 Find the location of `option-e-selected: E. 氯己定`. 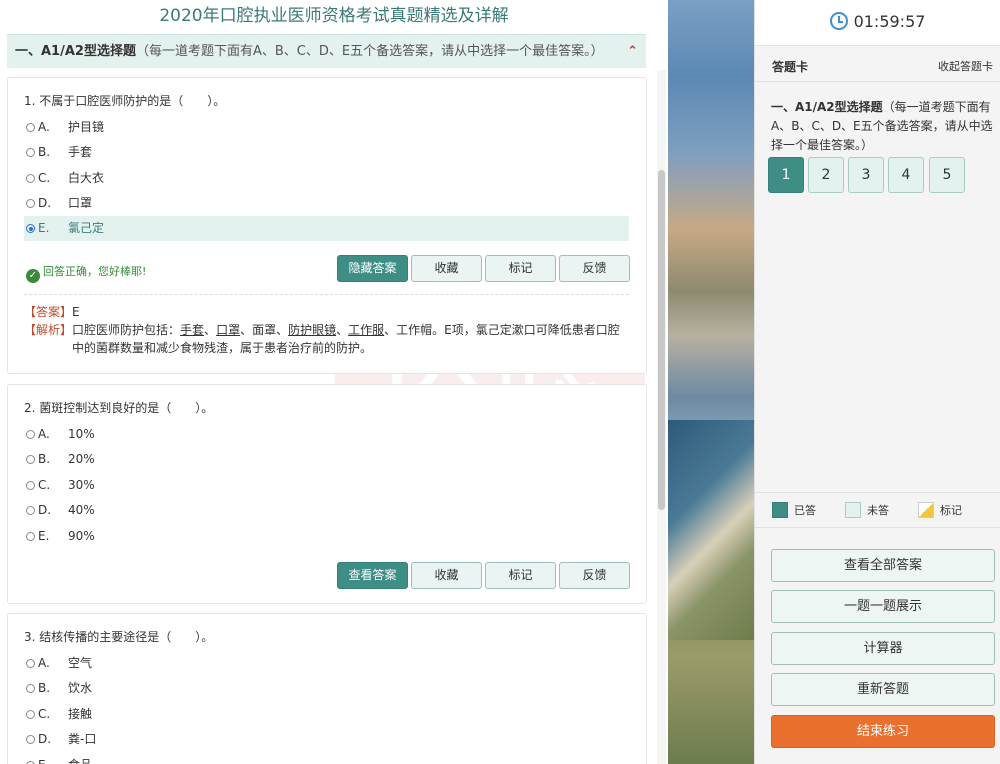

option-e-selected: E. 氯己定 is located at coordinates (326, 228).